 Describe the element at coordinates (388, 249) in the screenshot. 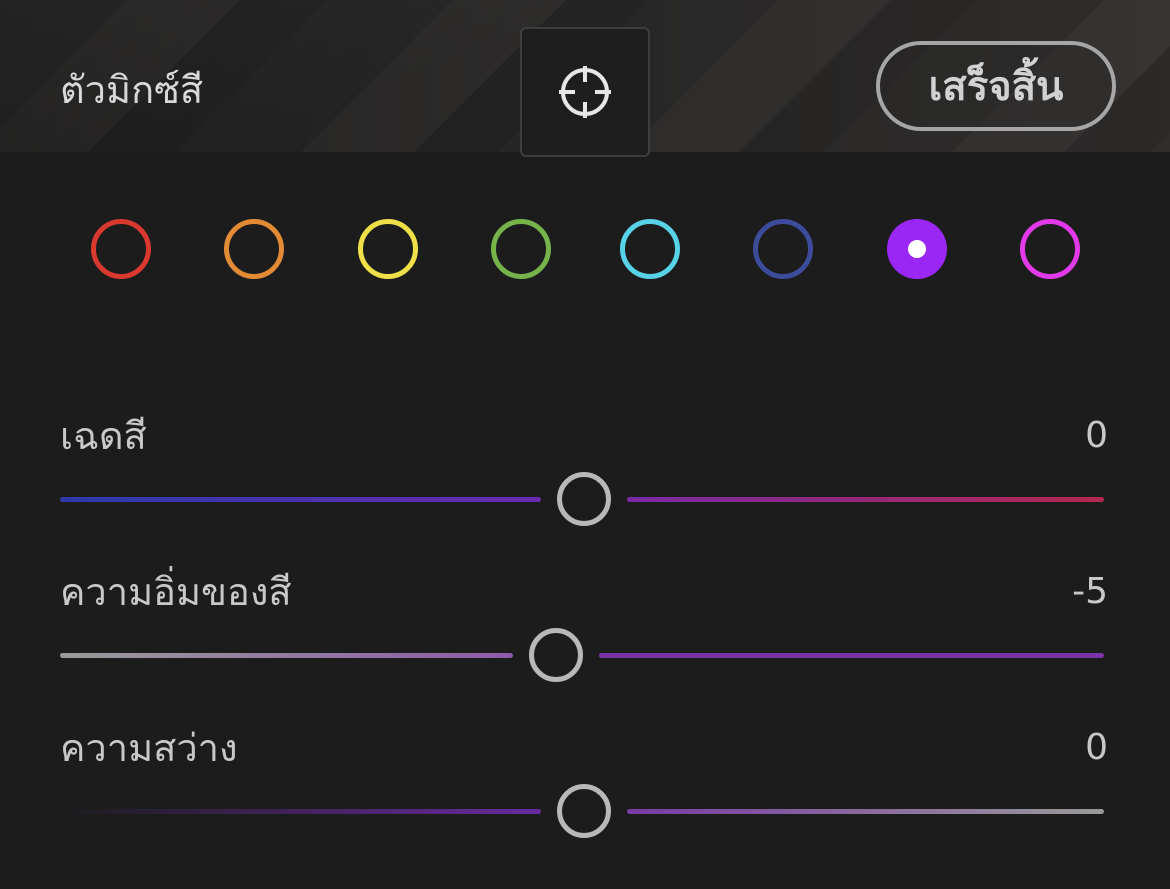

I see `color-swatch-yellow` at that location.